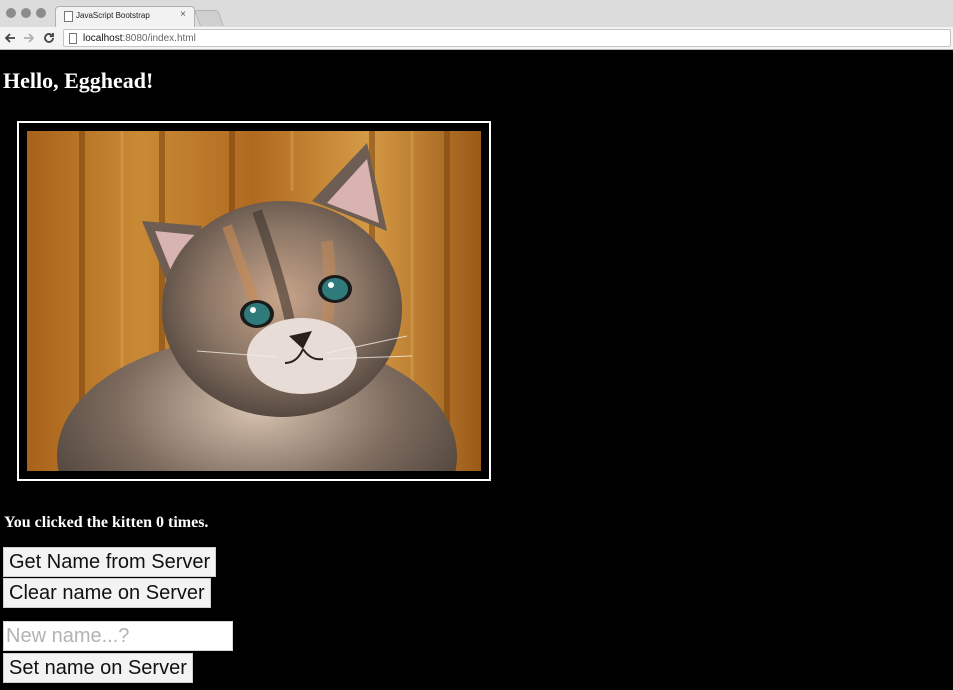  I want to click on minimize-window-icon, so click(26, 13).